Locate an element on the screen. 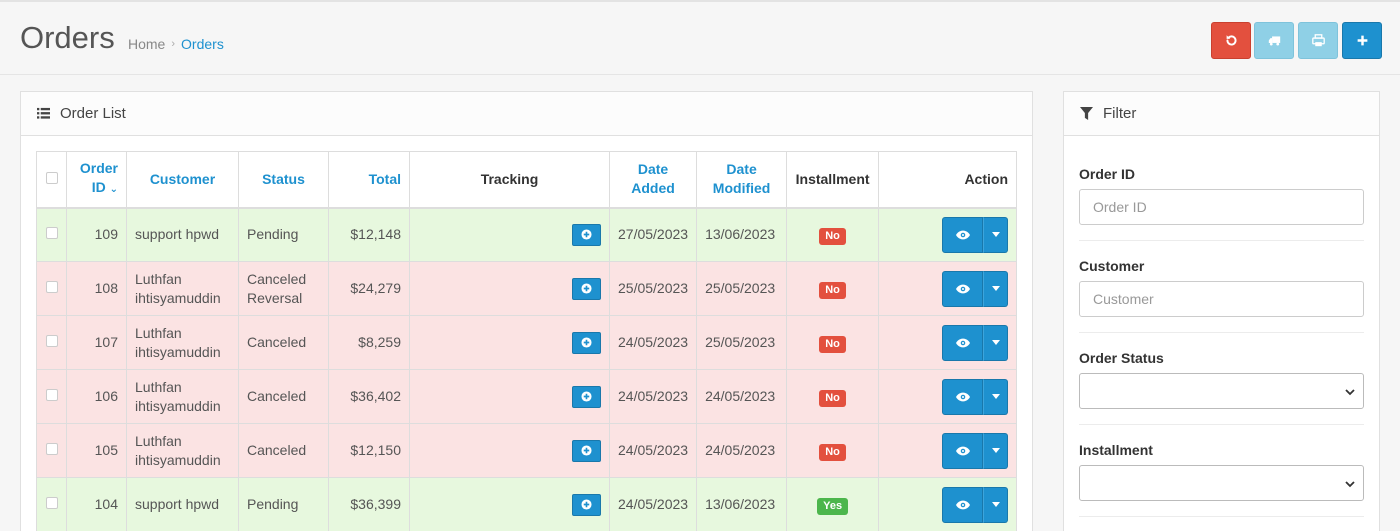 This screenshot has width=1400, height=531. col-date-modified: Date Modified is located at coordinates (742, 179).